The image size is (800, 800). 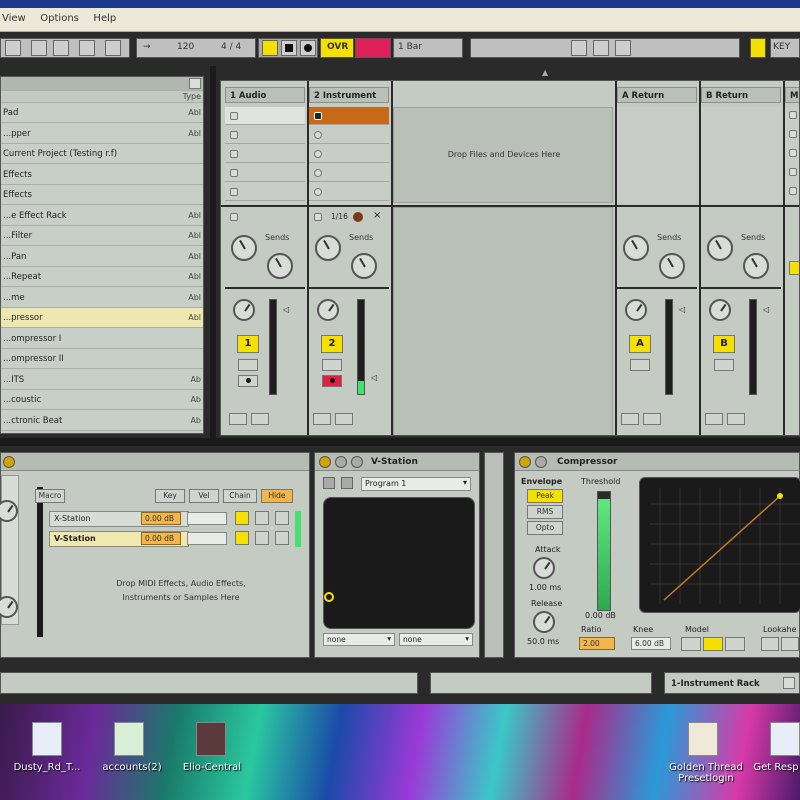 What do you see at coordinates (544, 622) in the screenshot?
I see `release-knob` at bounding box center [544, 622].